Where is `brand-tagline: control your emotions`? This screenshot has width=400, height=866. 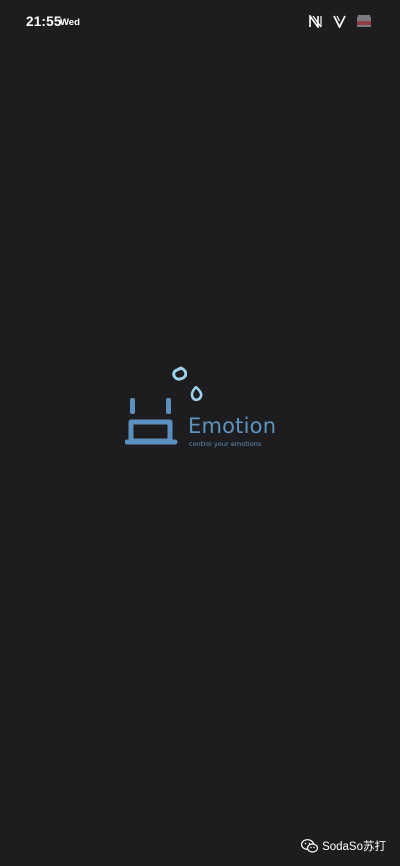 brand-tagline: control your emotions is located at coordinates (225, 444).